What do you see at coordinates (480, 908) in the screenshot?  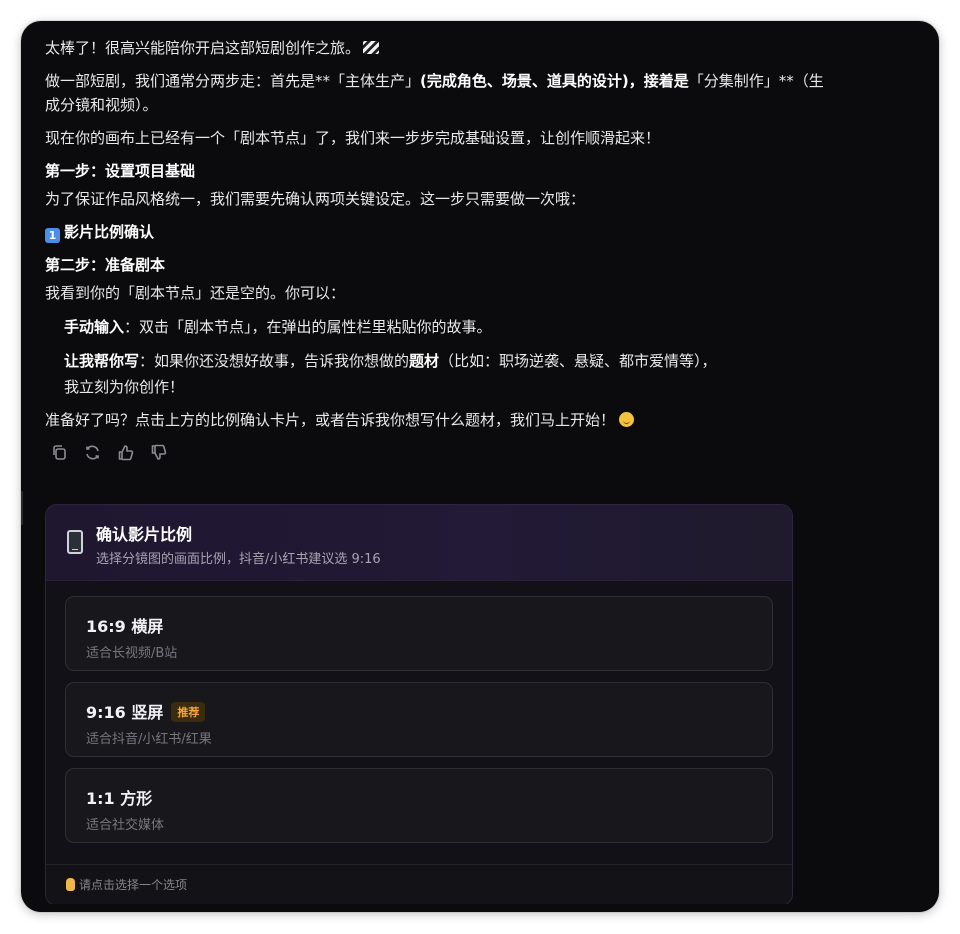 I see `window-bottom-edge` at bounding box center [480, 908].